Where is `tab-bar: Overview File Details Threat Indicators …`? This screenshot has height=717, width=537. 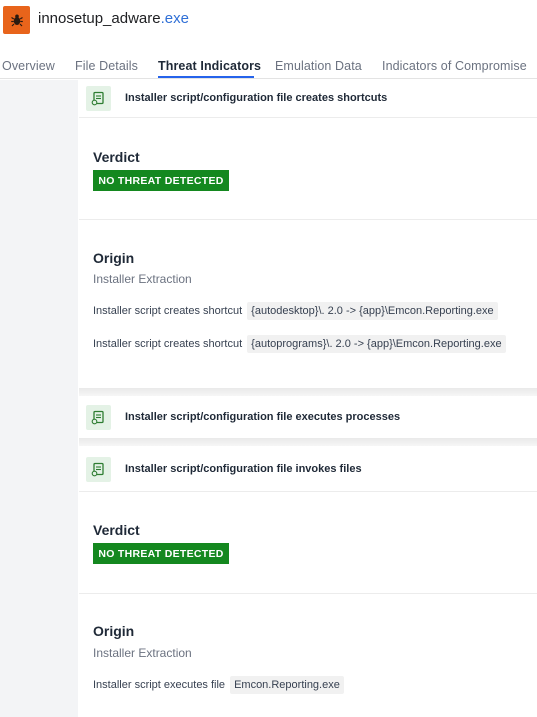
tab-bar: Overview File Details Threat Indicators … is located at coordinates (268, 59).